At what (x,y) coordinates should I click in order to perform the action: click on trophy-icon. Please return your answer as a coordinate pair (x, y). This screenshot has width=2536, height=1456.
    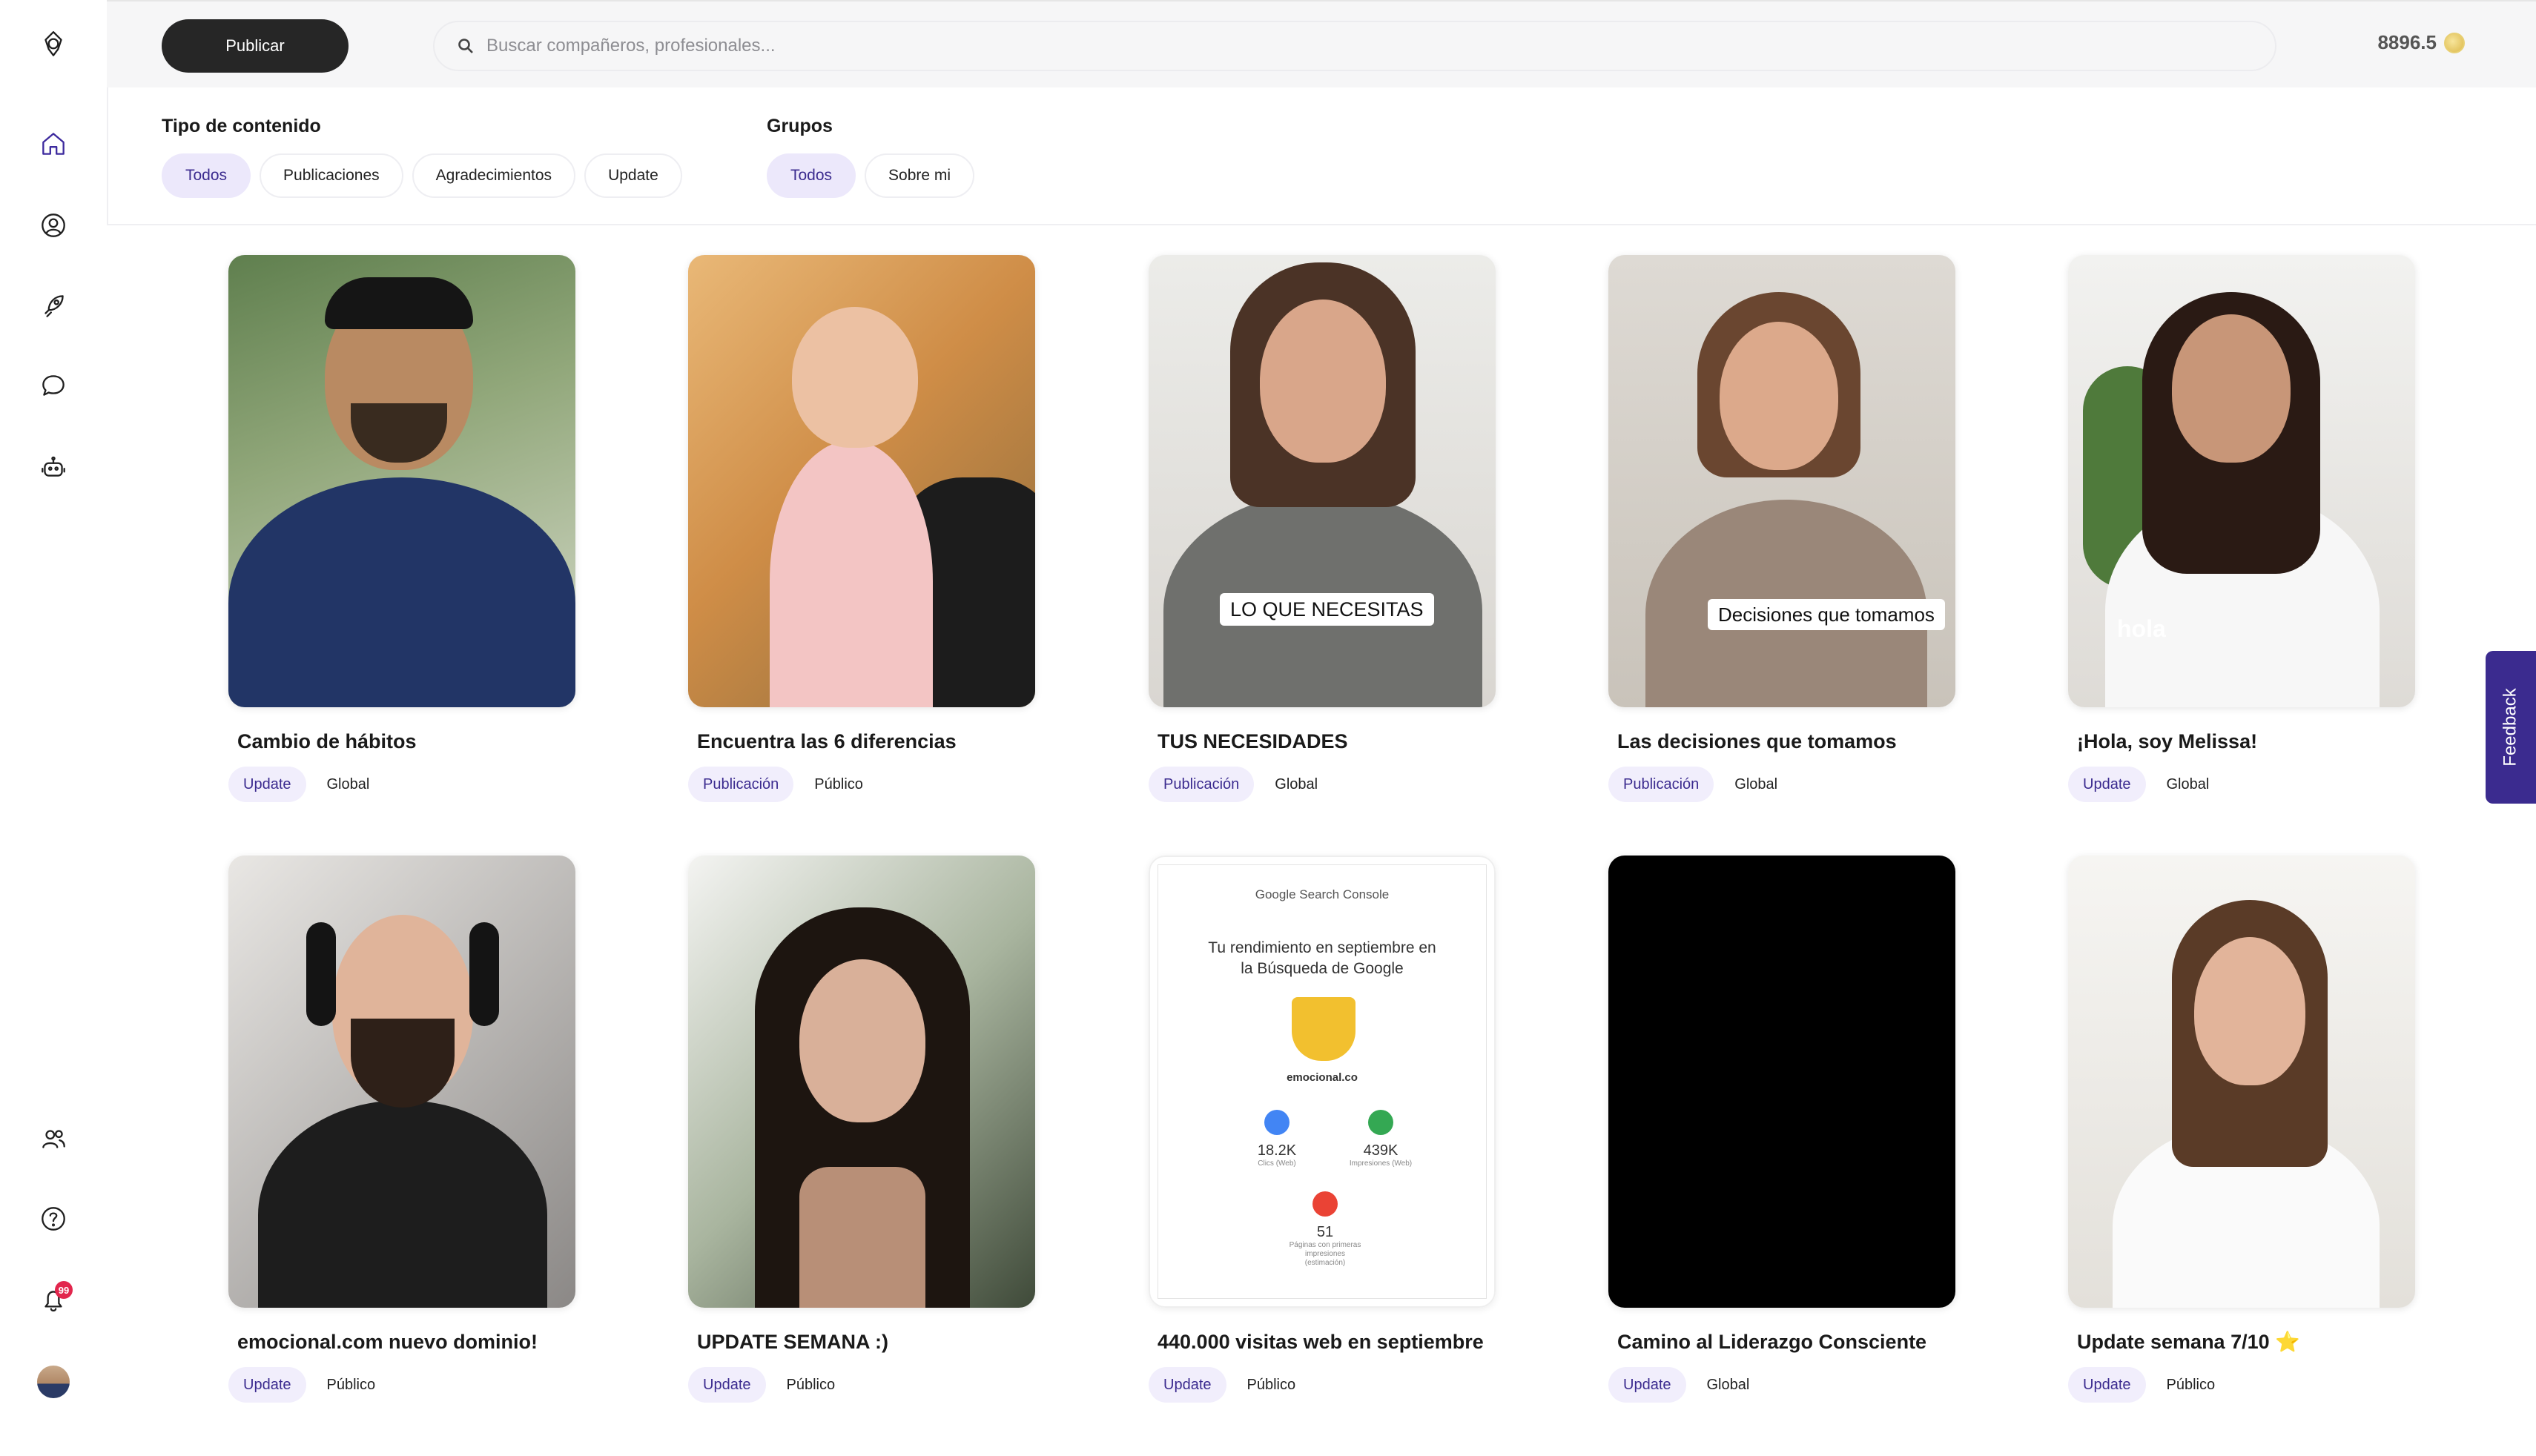
    Looking at the image, I should click on (1324, 1029).